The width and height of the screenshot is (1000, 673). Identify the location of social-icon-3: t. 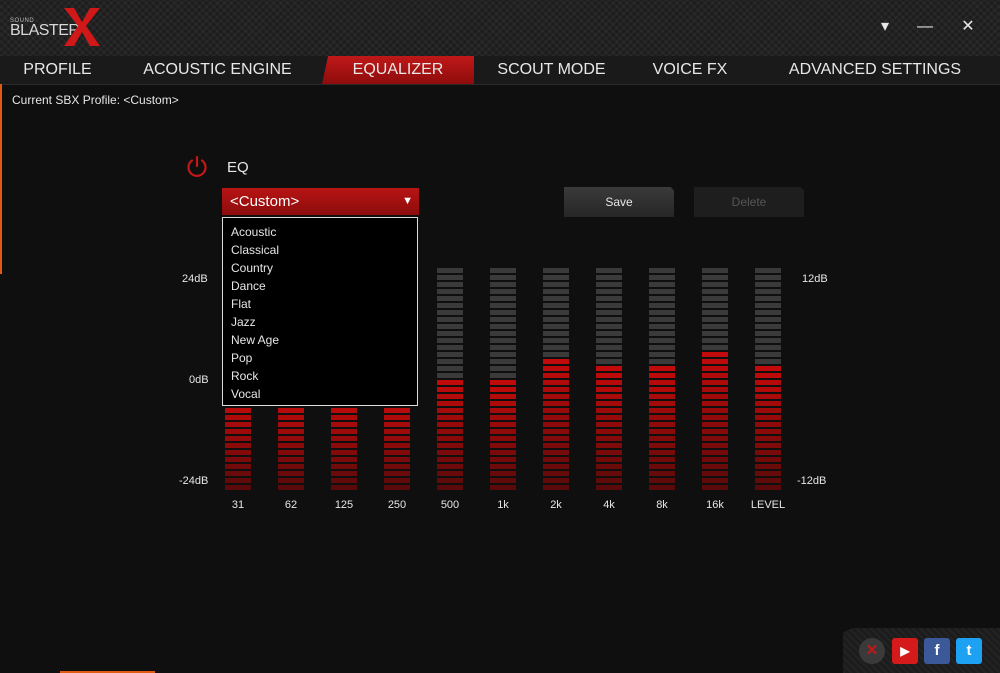
(969, 651).